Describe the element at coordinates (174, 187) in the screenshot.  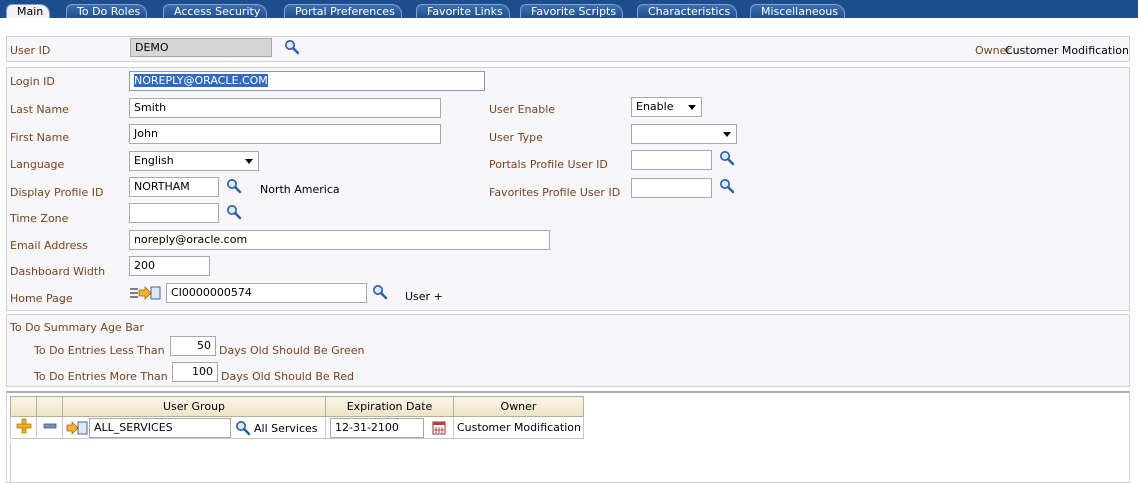
I see `display-profile-input: NORTHAM` at that location.